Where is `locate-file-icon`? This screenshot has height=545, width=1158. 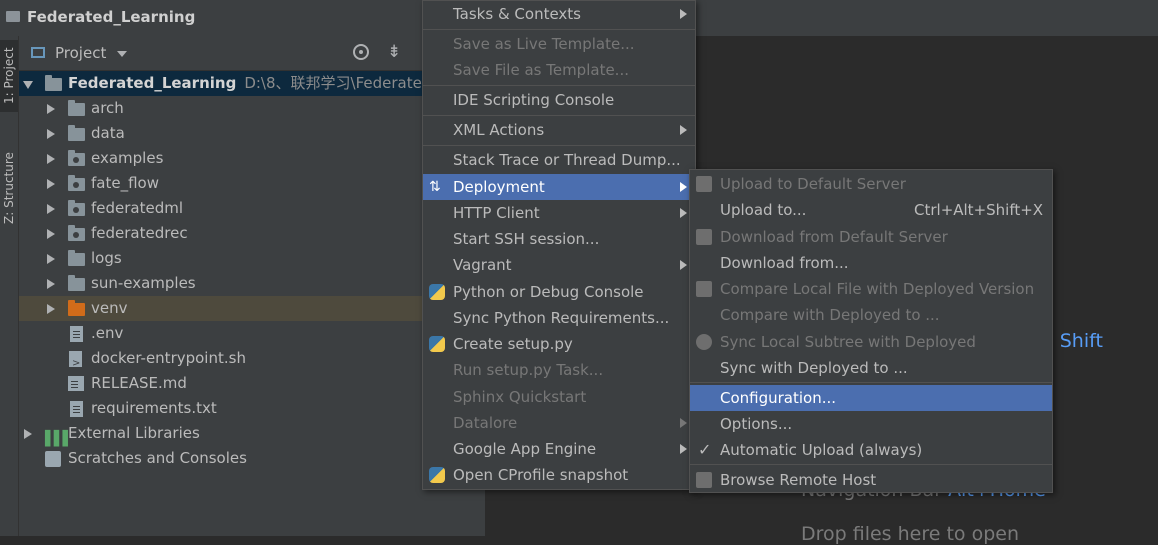
locate-file-icon is located at coordinates (361, 52).